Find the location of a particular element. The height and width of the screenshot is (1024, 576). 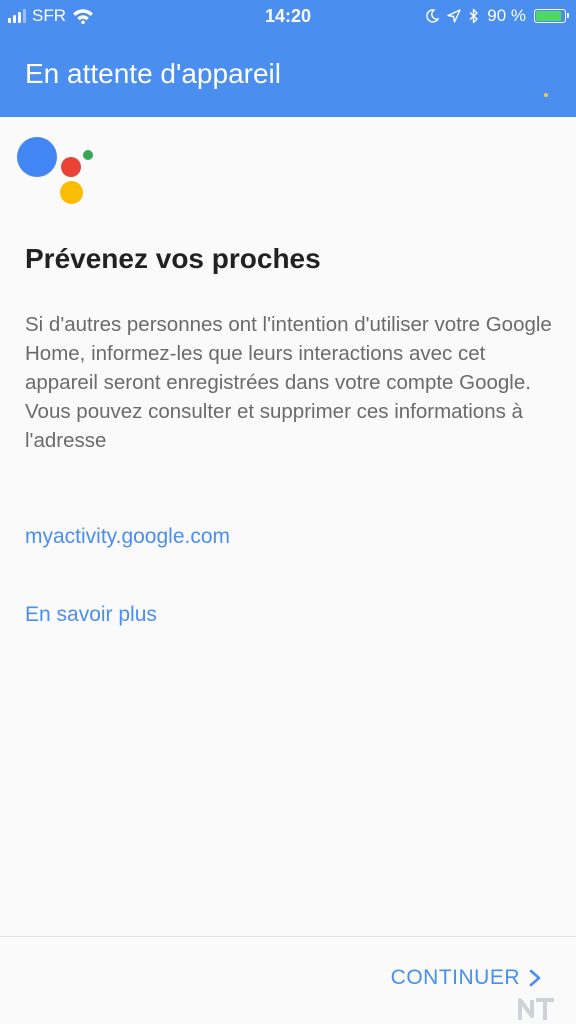

continue-button: CONTINUER is located at coordinates (466, 978).